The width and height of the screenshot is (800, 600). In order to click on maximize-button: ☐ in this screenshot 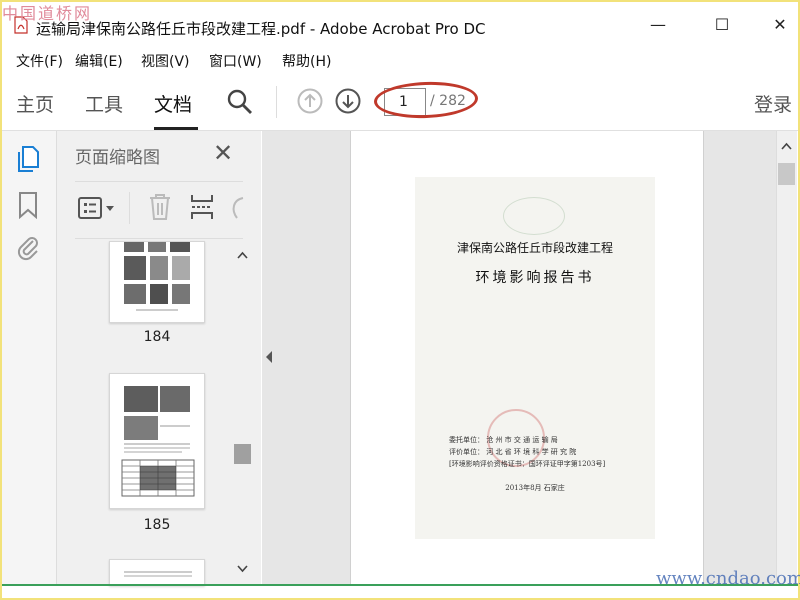, I will do `click(722, 24)`.